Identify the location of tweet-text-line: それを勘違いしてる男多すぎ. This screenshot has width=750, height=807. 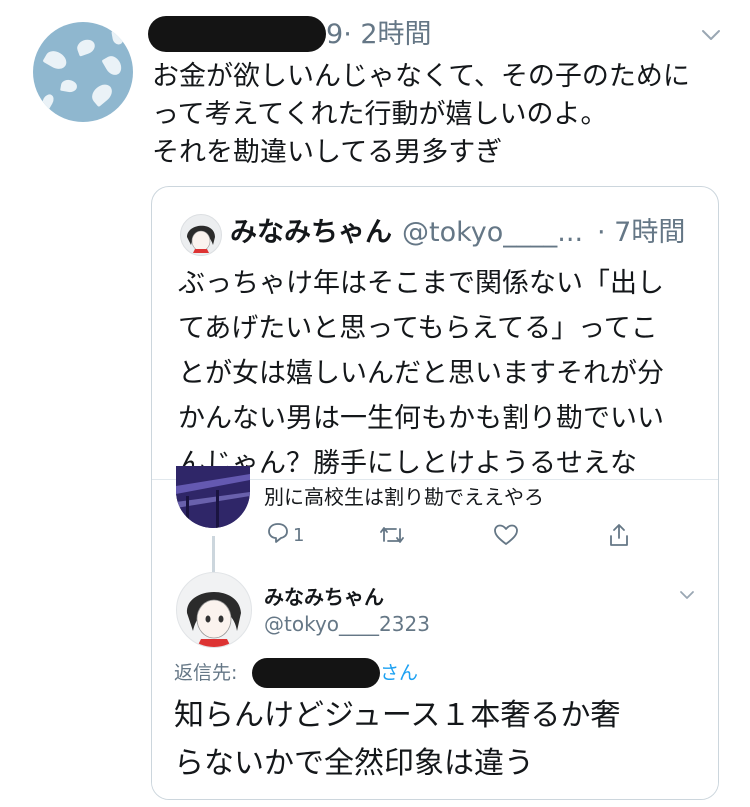
(327, 152).